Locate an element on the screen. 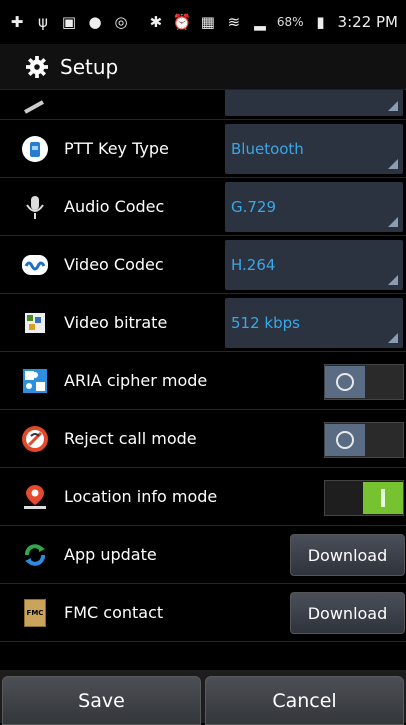 Image resolution: width=406 pixels, height=725 pixels. status-bar: ✚ ψ ▣ ● ◎ ✱ ⏰ ▦ ≋ ▂ 68% ▮ 3:22 PM is located at coordinates (203, 22).